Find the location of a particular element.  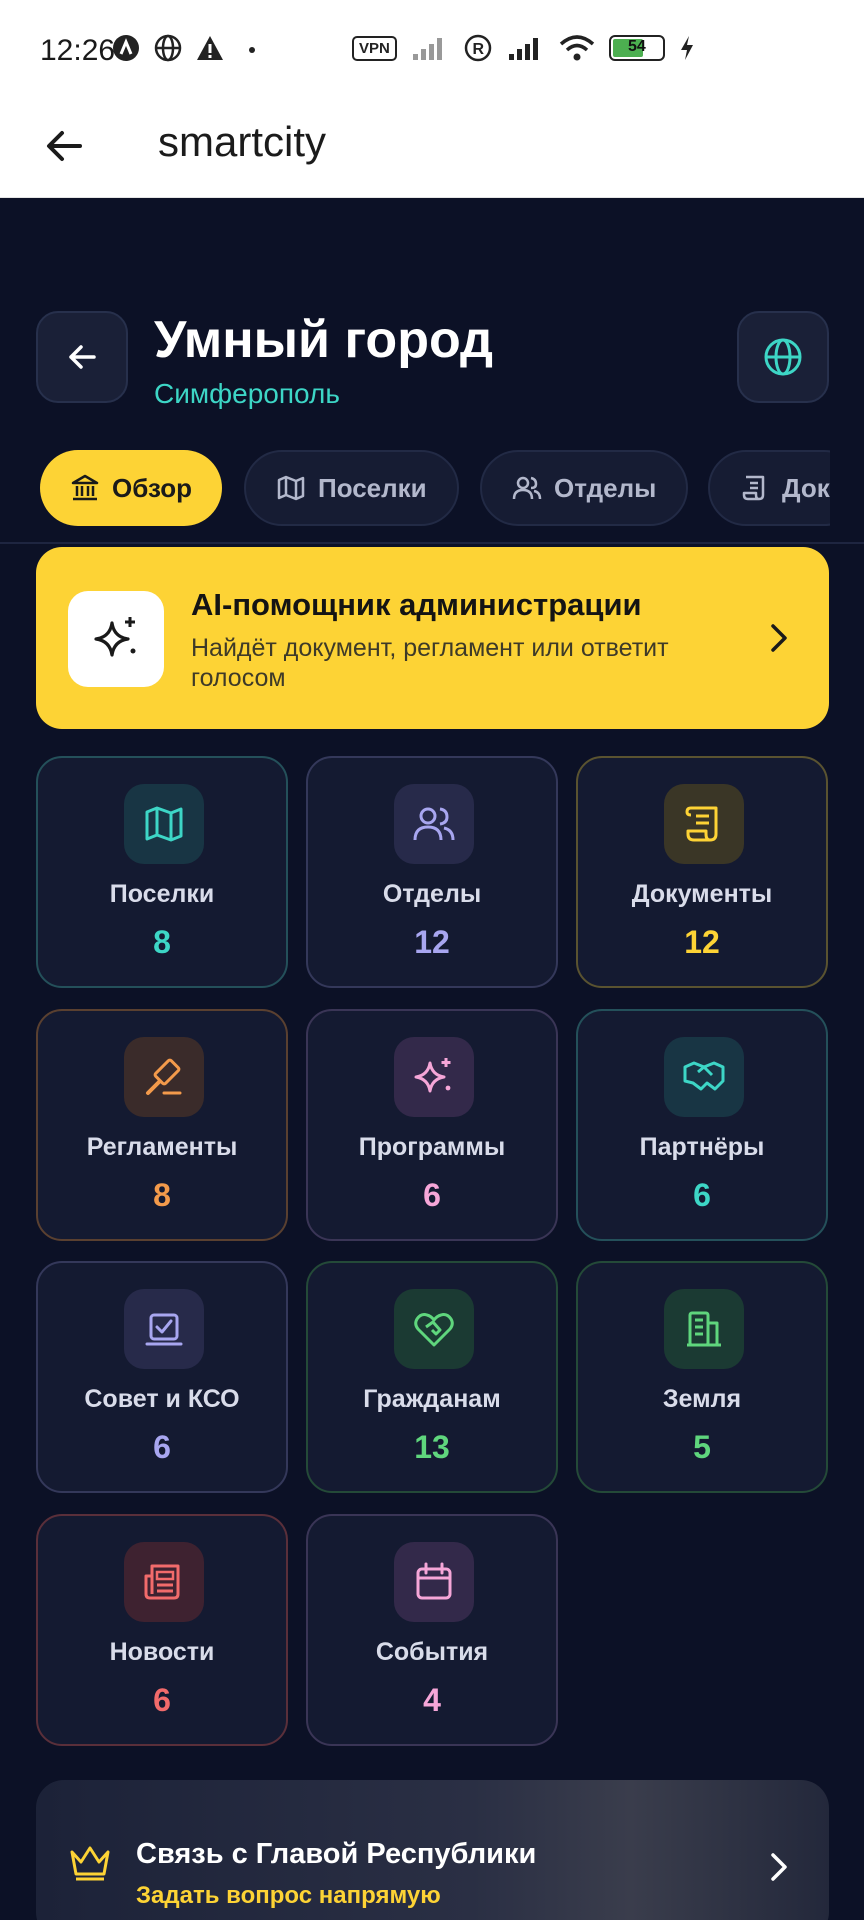

tile-land: Земля 5 is located at coordinates (702, 1377).